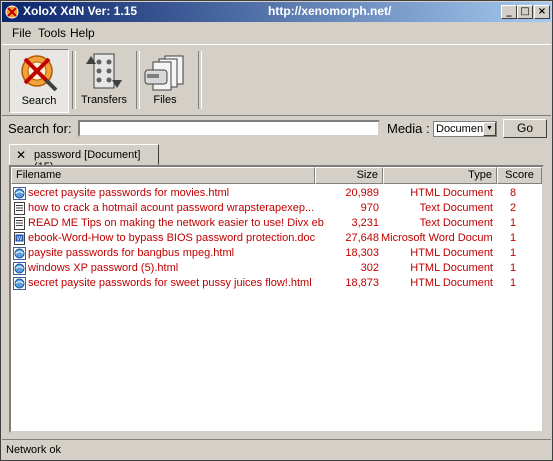  I want to click on chevron-down-icon: ▼, so click(489, 129).